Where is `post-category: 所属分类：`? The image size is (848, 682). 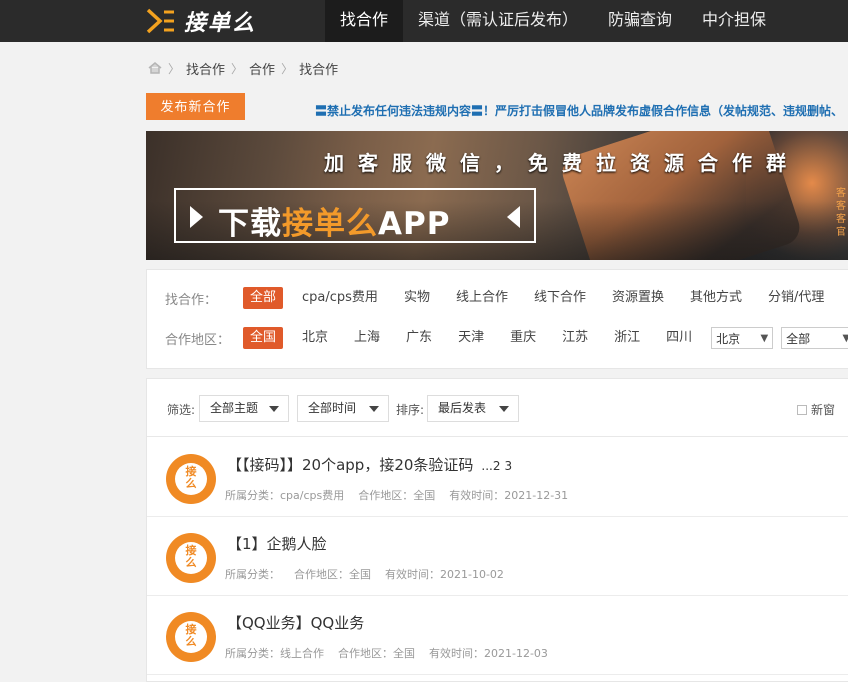 post-category: 所属分类： is located at coordinates (252, 574).